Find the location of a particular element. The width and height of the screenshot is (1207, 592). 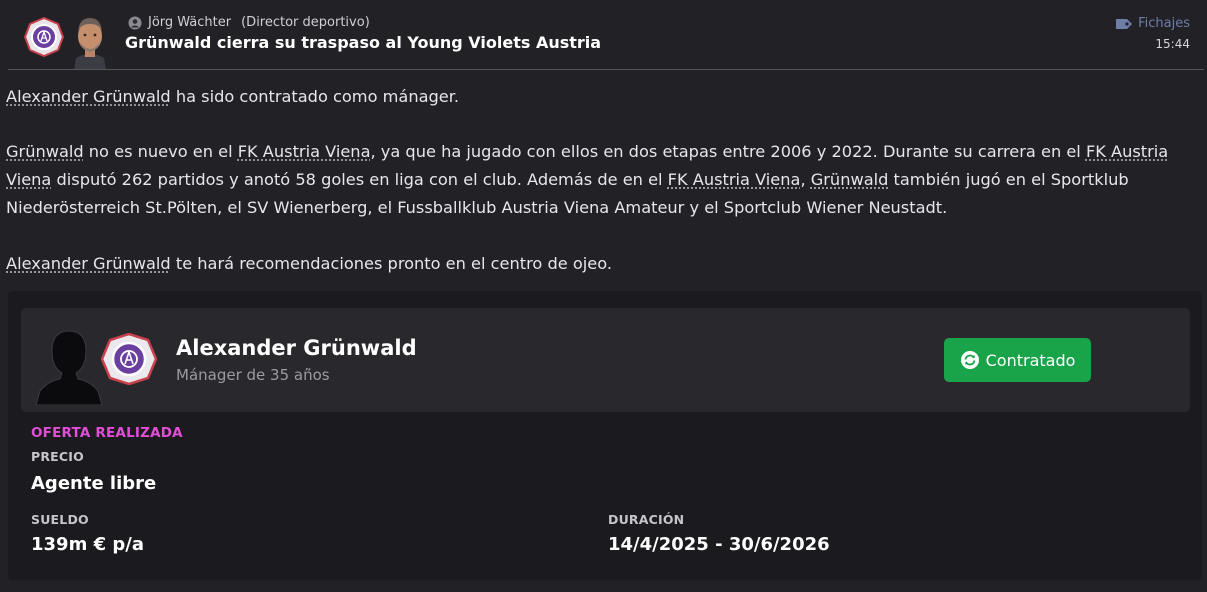

duracion-value: 14/4/2025 - 30/6/2026 is located at coordinates (719, 544).